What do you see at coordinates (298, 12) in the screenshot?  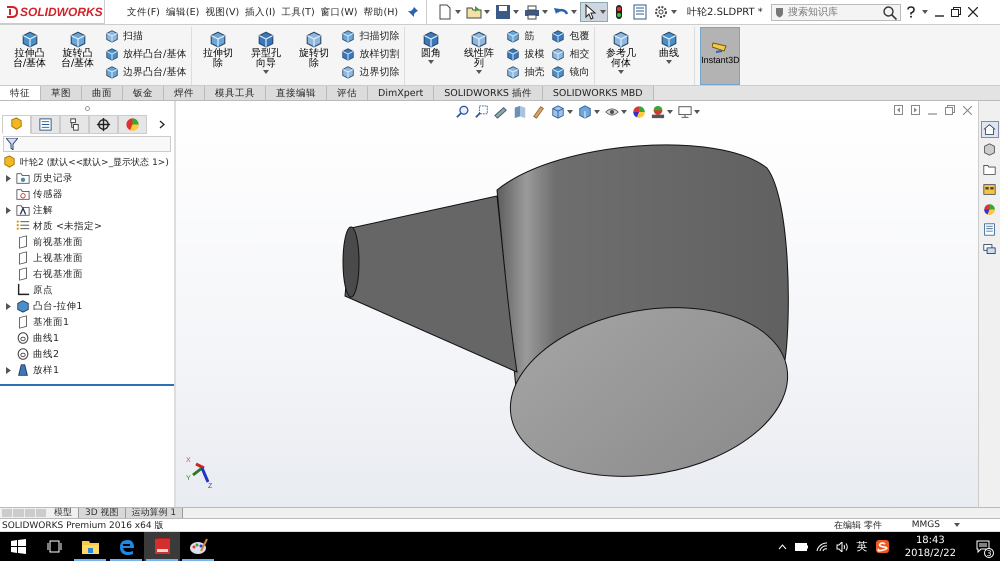 I see `menu-item: 工具(T)` at bounding box center [298, 12].